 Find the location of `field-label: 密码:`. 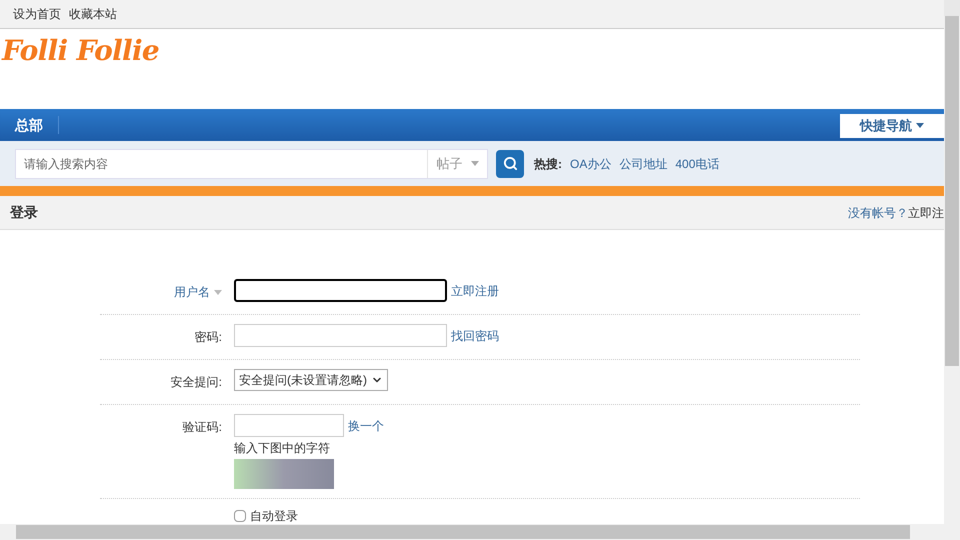

field-label: 密码: is located at coordinates (208, 337).